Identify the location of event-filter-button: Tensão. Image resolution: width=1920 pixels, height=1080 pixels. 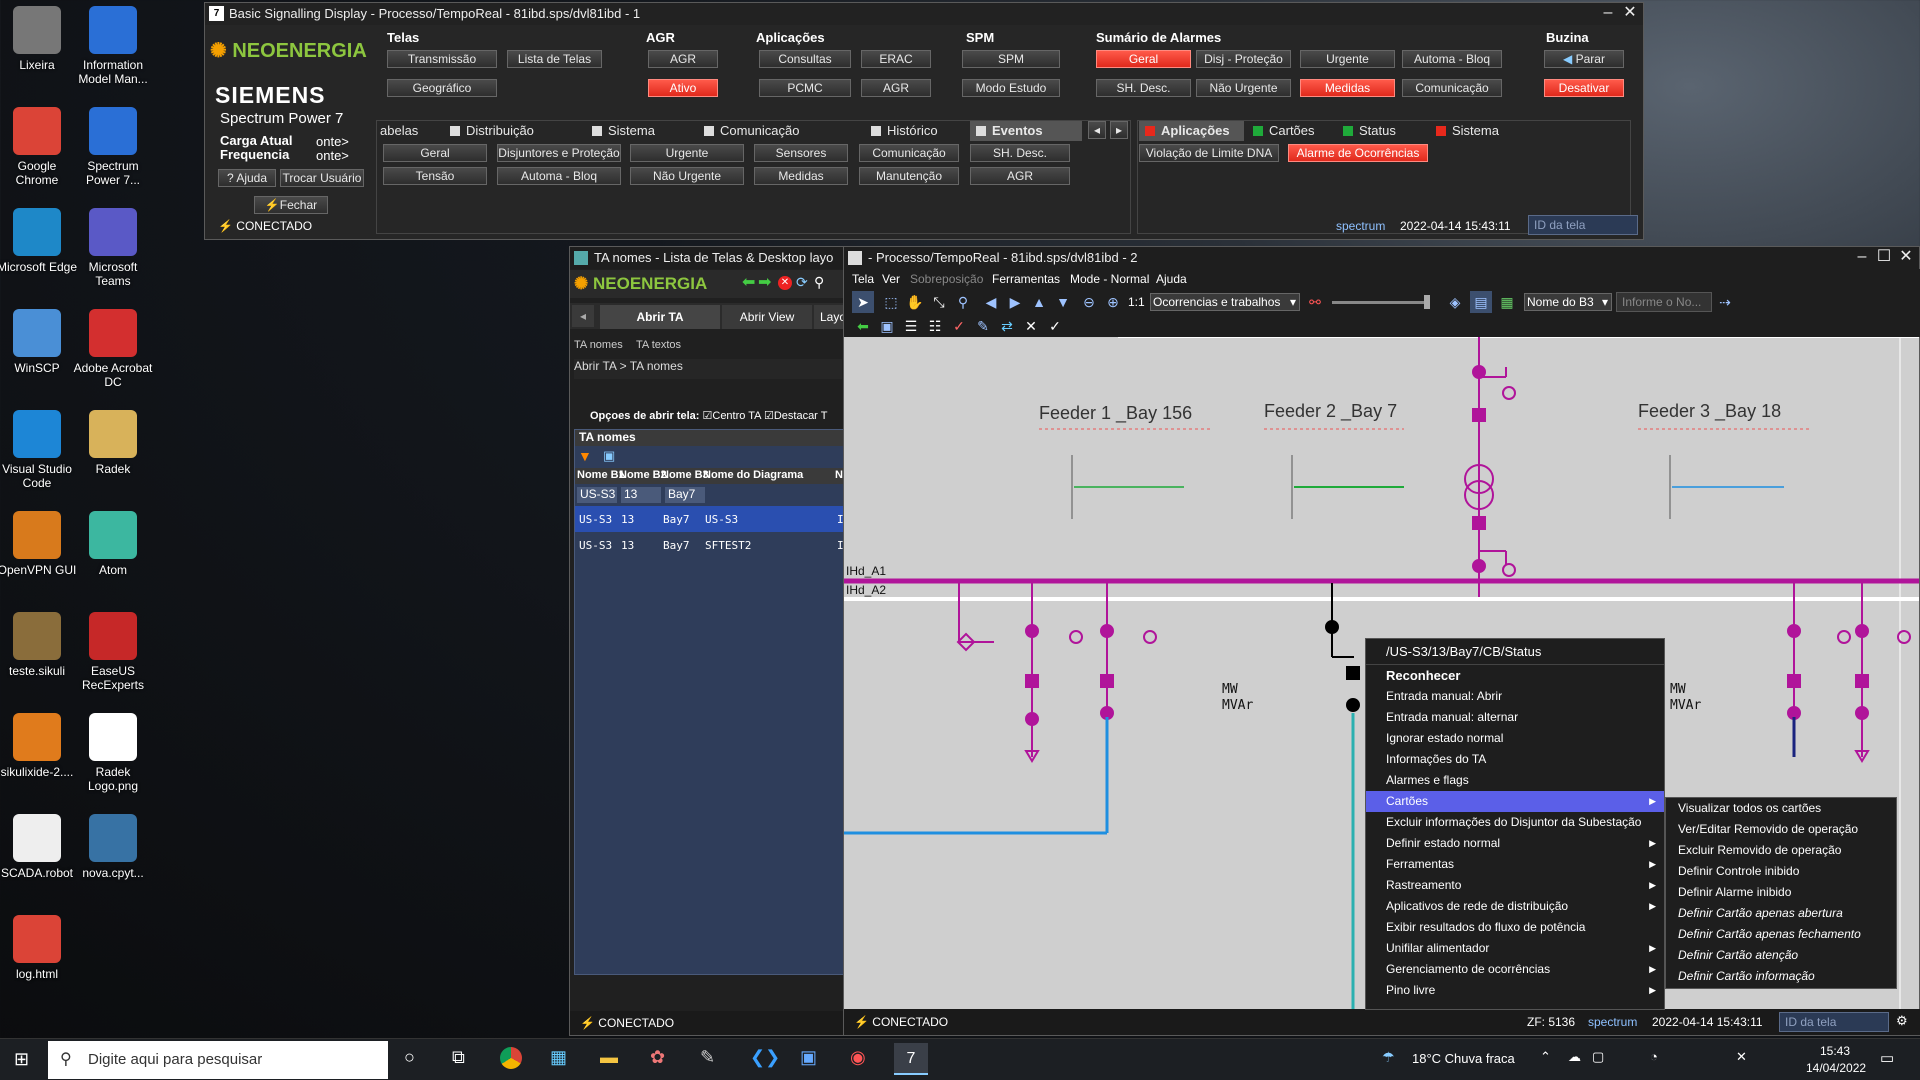
(435, 176).